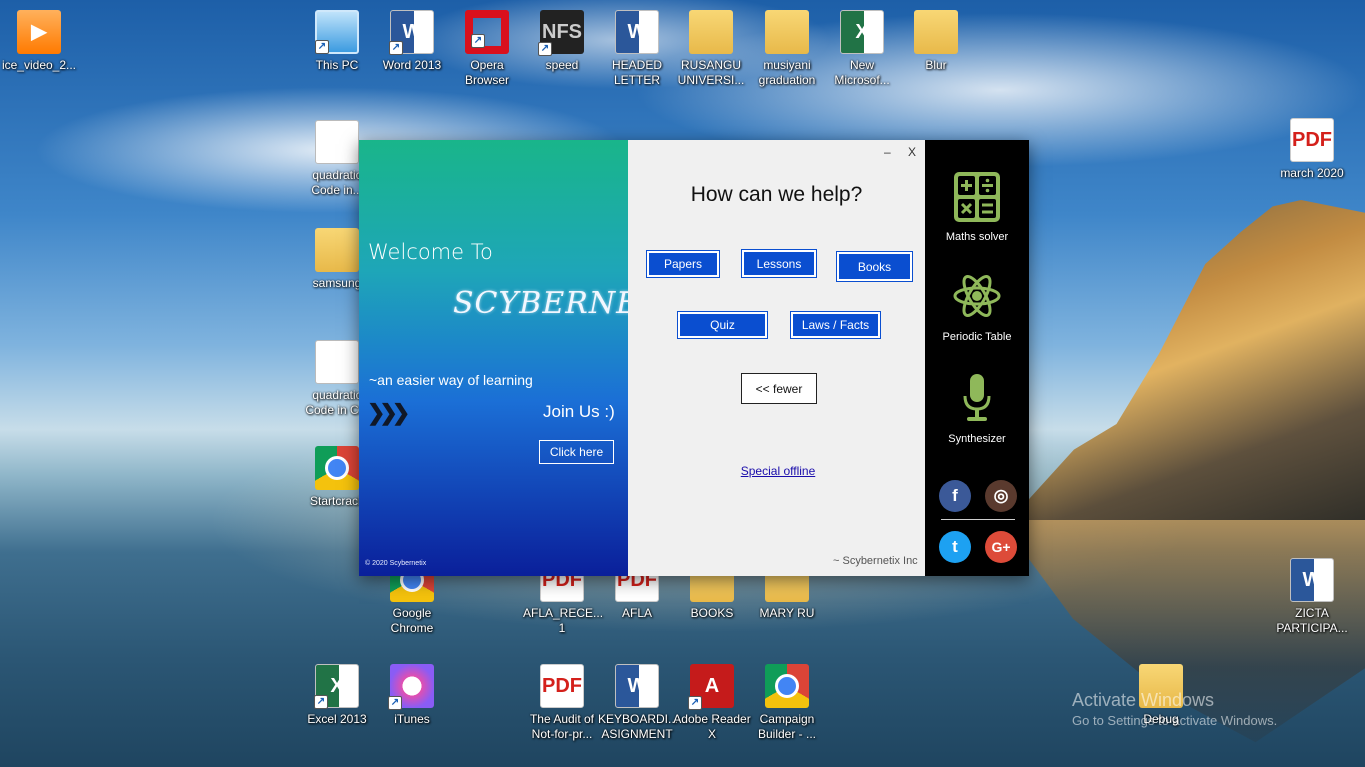 The height and width of the screenshot is (767, 1365). I want to click on desktop-icon-keyboarding: W KEYBOARDI... ASIGNMENT, so click(638, 703).